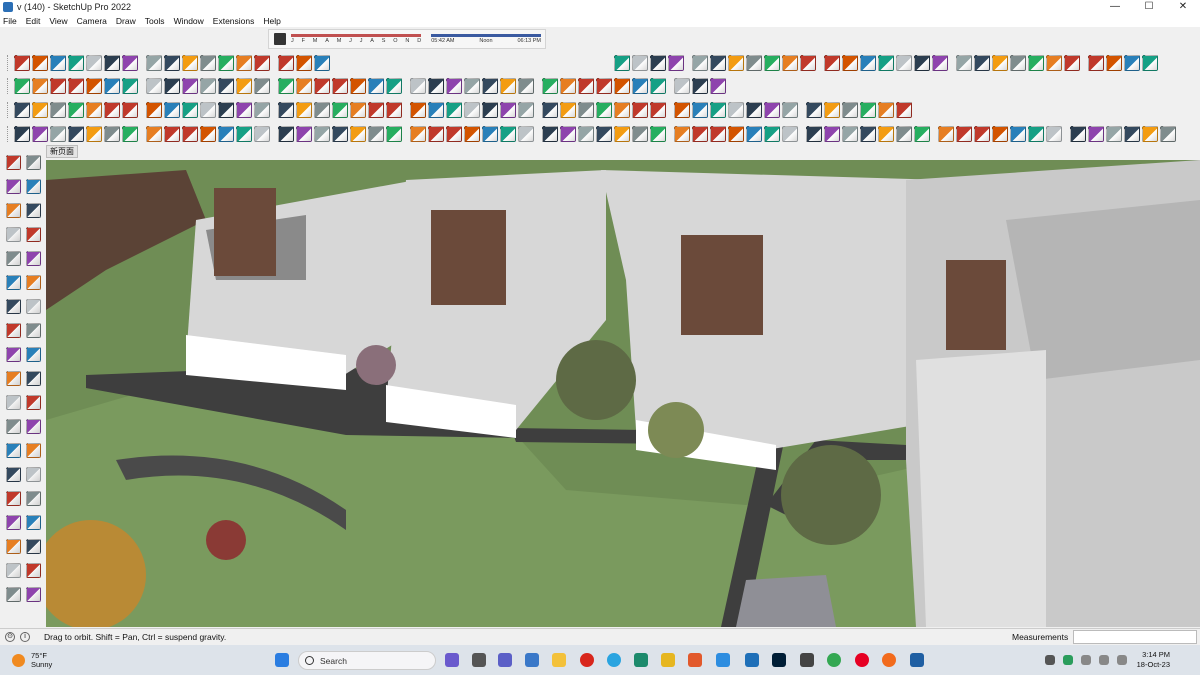 The height and width of the screenshot is (675, 1200). I want to click on teams-icon, so click(505, 660).